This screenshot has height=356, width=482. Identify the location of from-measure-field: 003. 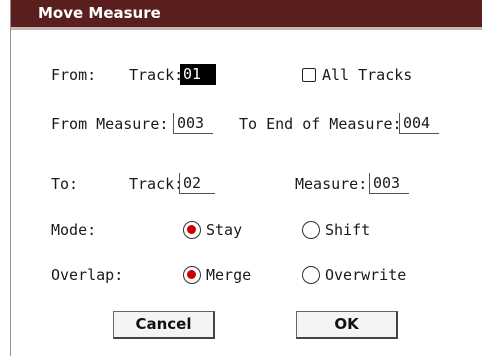
(193, 123).